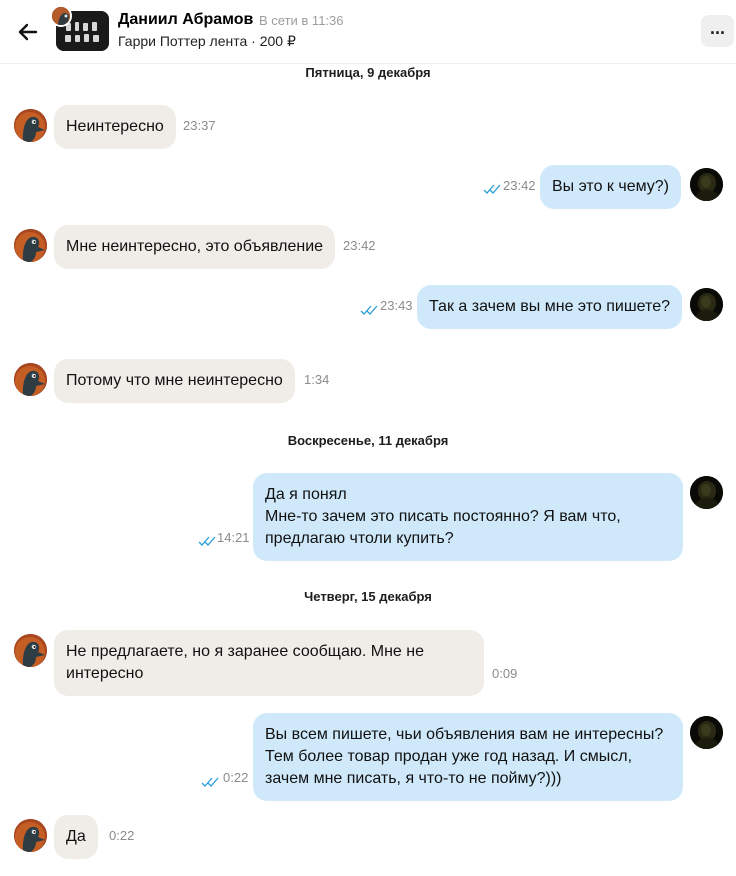  I want to click on online-status: В сети в 11:36, so click(301, 20).